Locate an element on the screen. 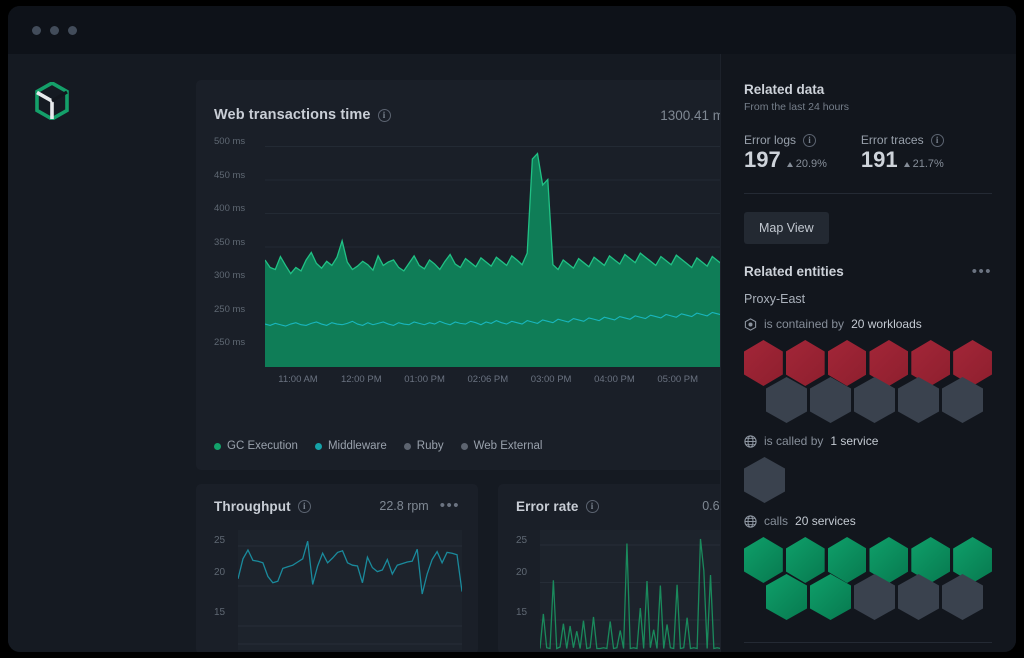 This screenshot has width=1024, height=658. throughput-chart: 25 20 15 is located at coordinates (337, 590).